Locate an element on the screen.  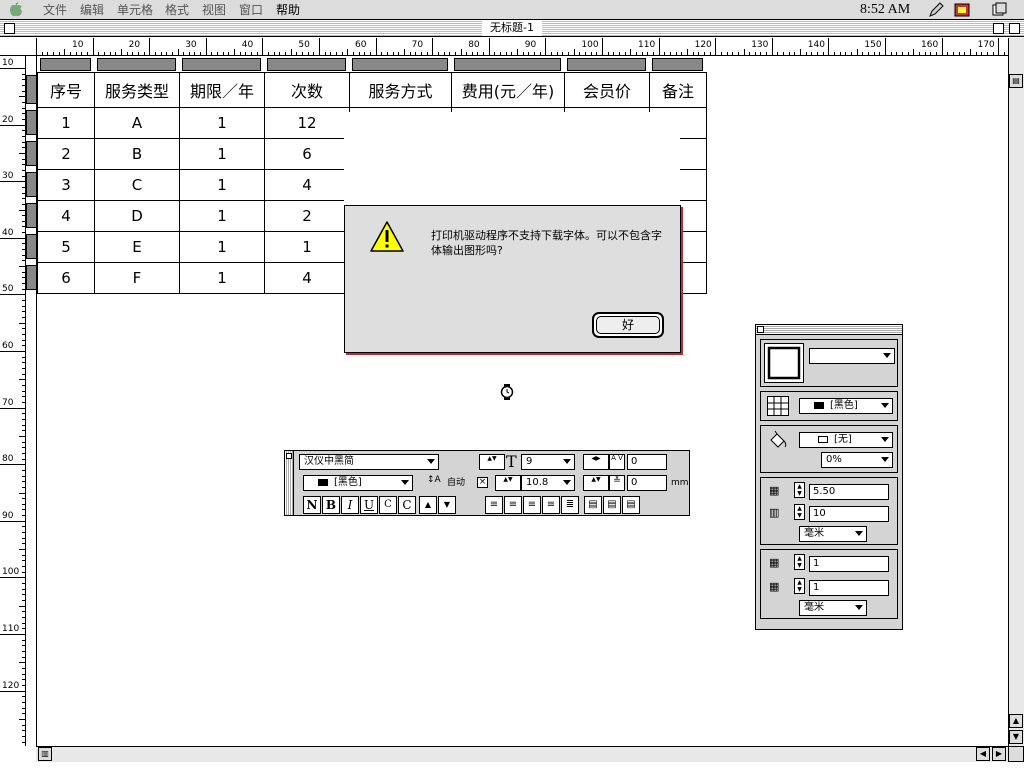
leading-select: 10.8 is located at coordinates (548, 483).